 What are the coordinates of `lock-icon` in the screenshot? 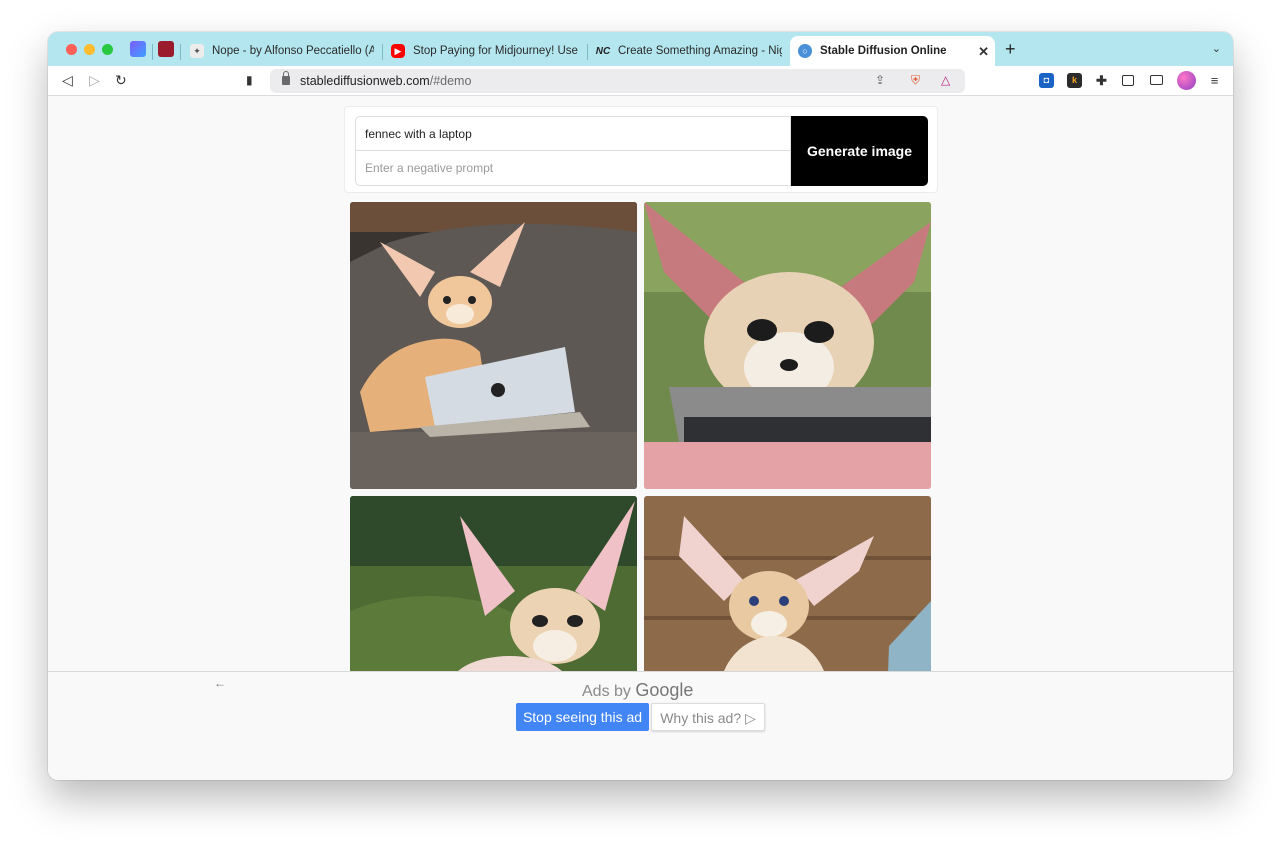 It's located at (286, 78).